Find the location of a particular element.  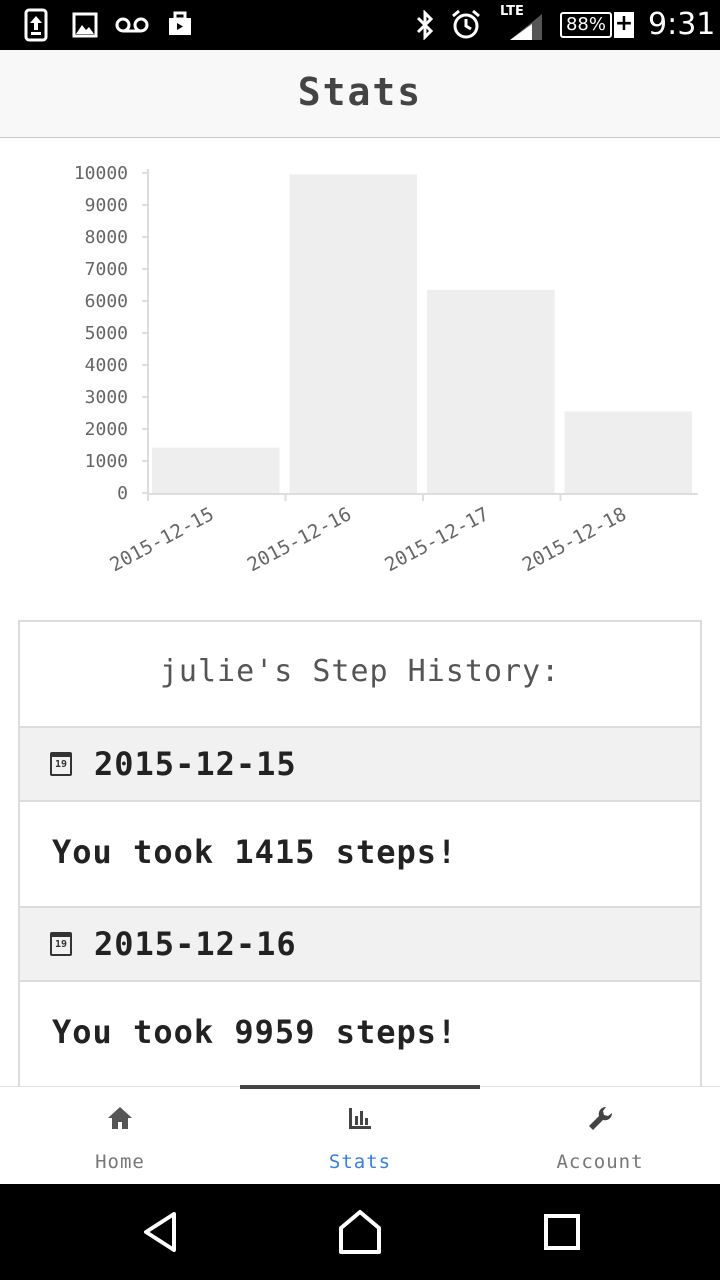

page-title: Stats is located at coordinates (360, 92).